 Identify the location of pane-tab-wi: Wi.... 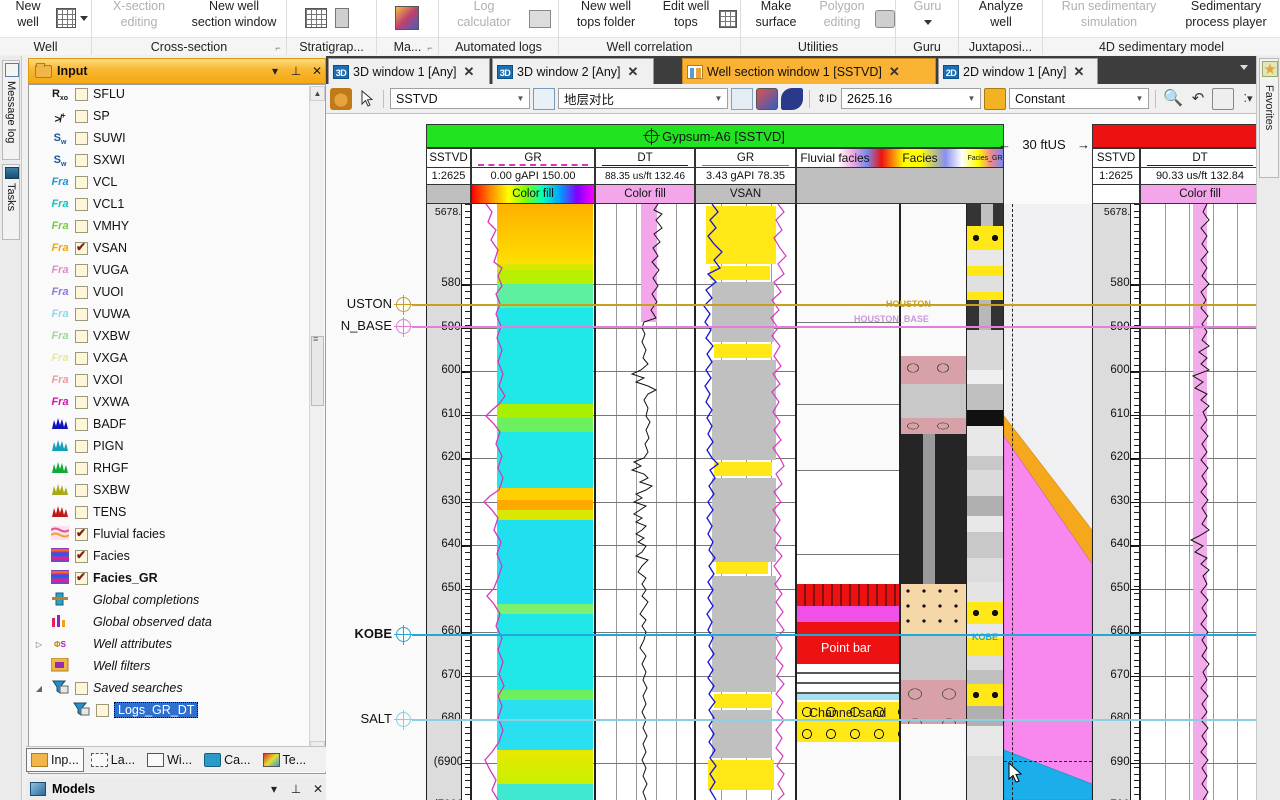
(169, 760).